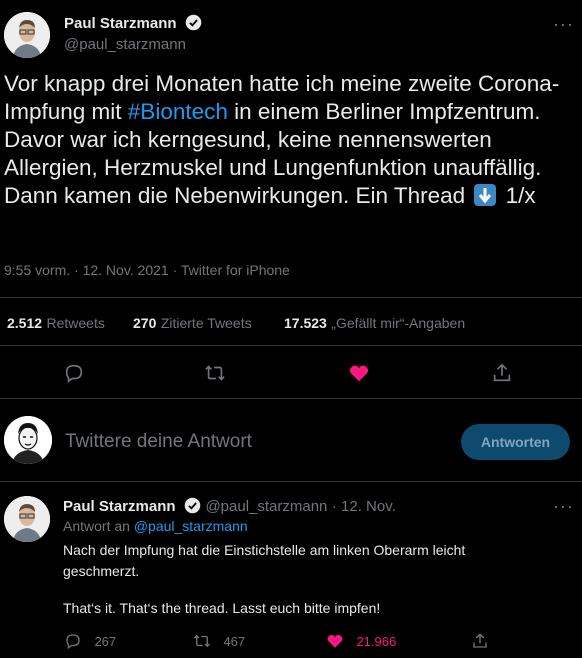  I want to click on reply-text-line-2: geschmerzt., so click(101, 571).